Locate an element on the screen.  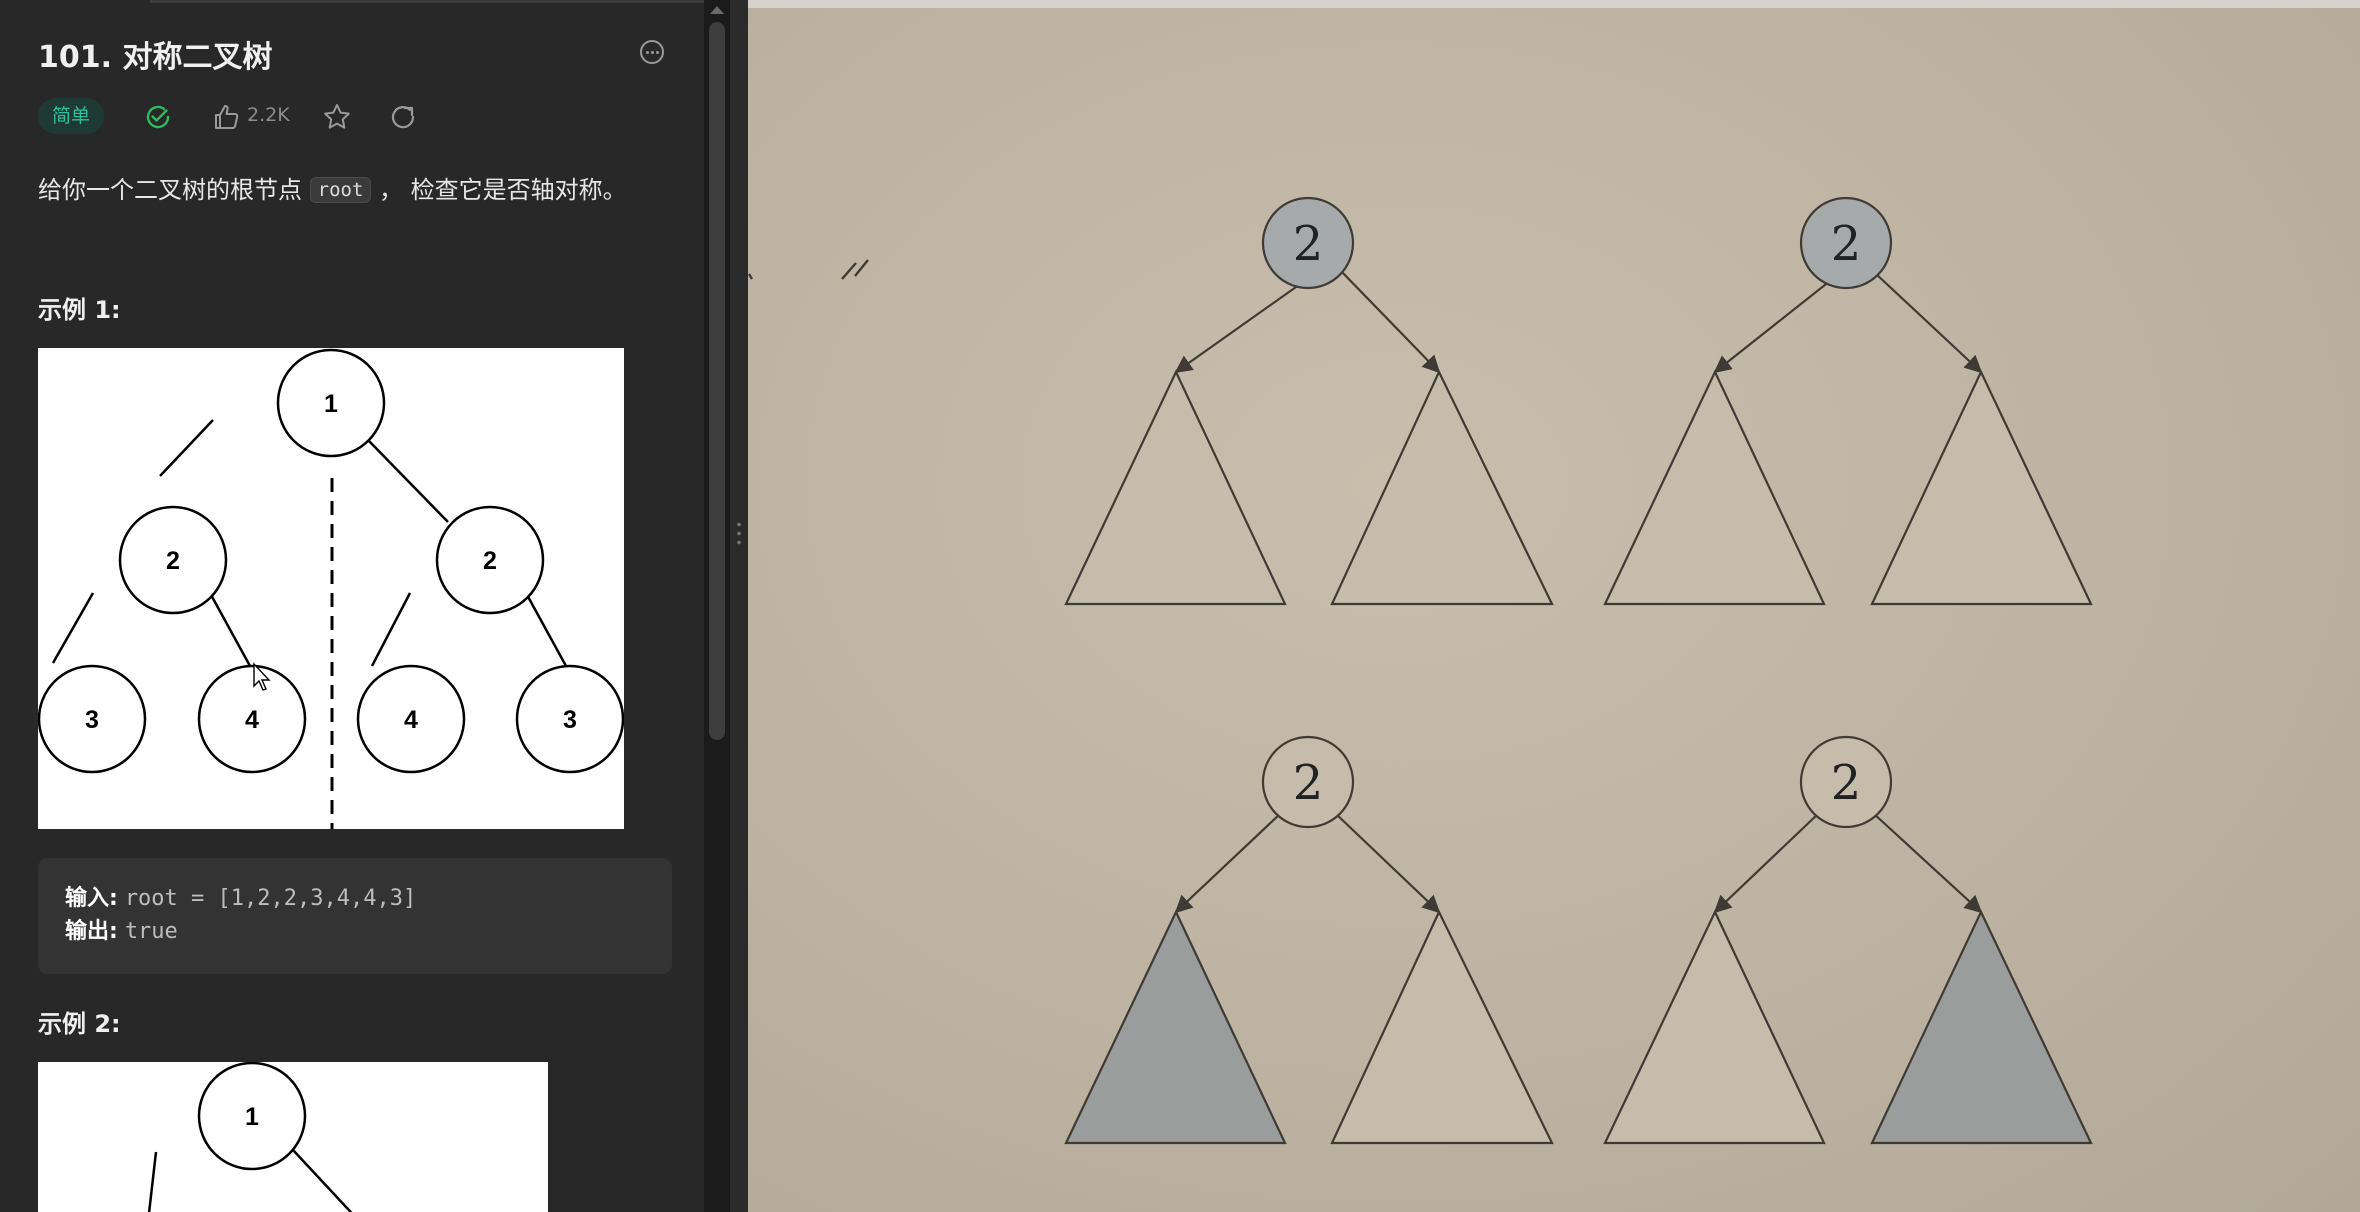
example1-input-line: 输入: root = [1,2,2,3,4,4,3] is located at coordinates (240, 896).